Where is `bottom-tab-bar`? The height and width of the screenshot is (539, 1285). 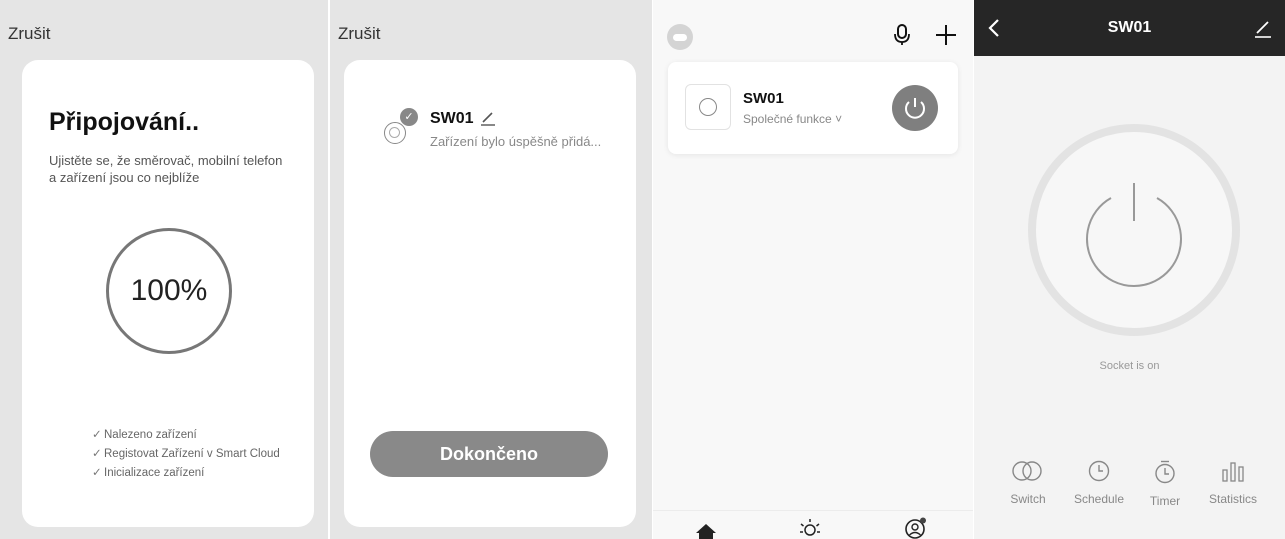 bottom-tab-bar is located at coordinates (813, 524).